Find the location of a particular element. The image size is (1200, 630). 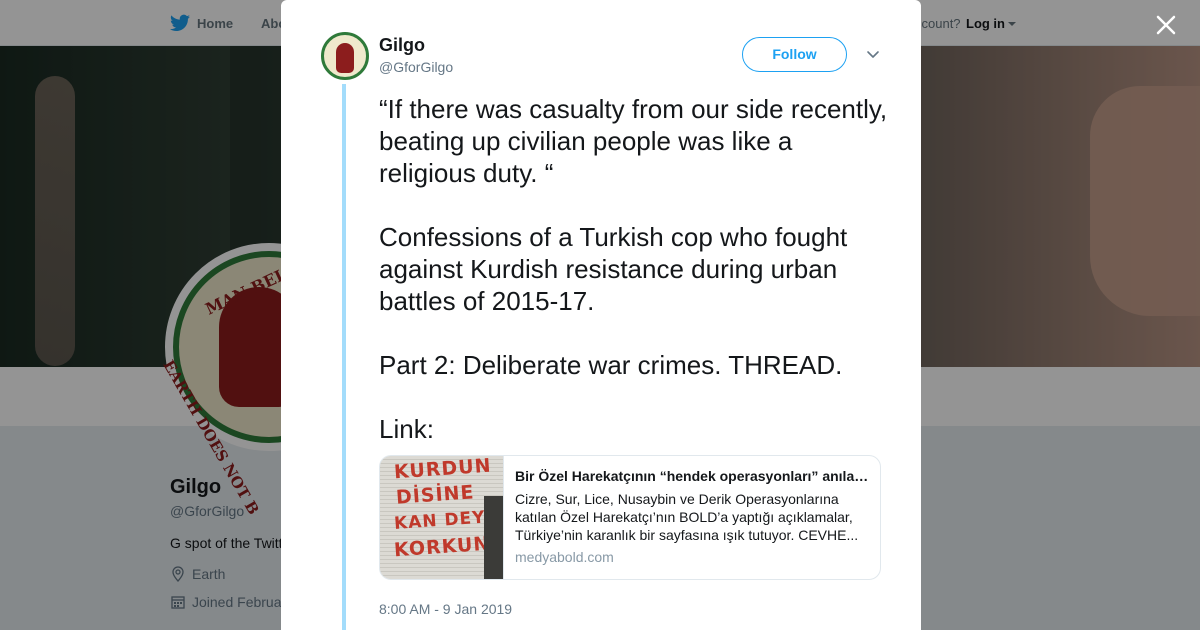

tweet-timestamp: 8:00 AM - 9 Jan 2019 is located at coordinates (445, 609).